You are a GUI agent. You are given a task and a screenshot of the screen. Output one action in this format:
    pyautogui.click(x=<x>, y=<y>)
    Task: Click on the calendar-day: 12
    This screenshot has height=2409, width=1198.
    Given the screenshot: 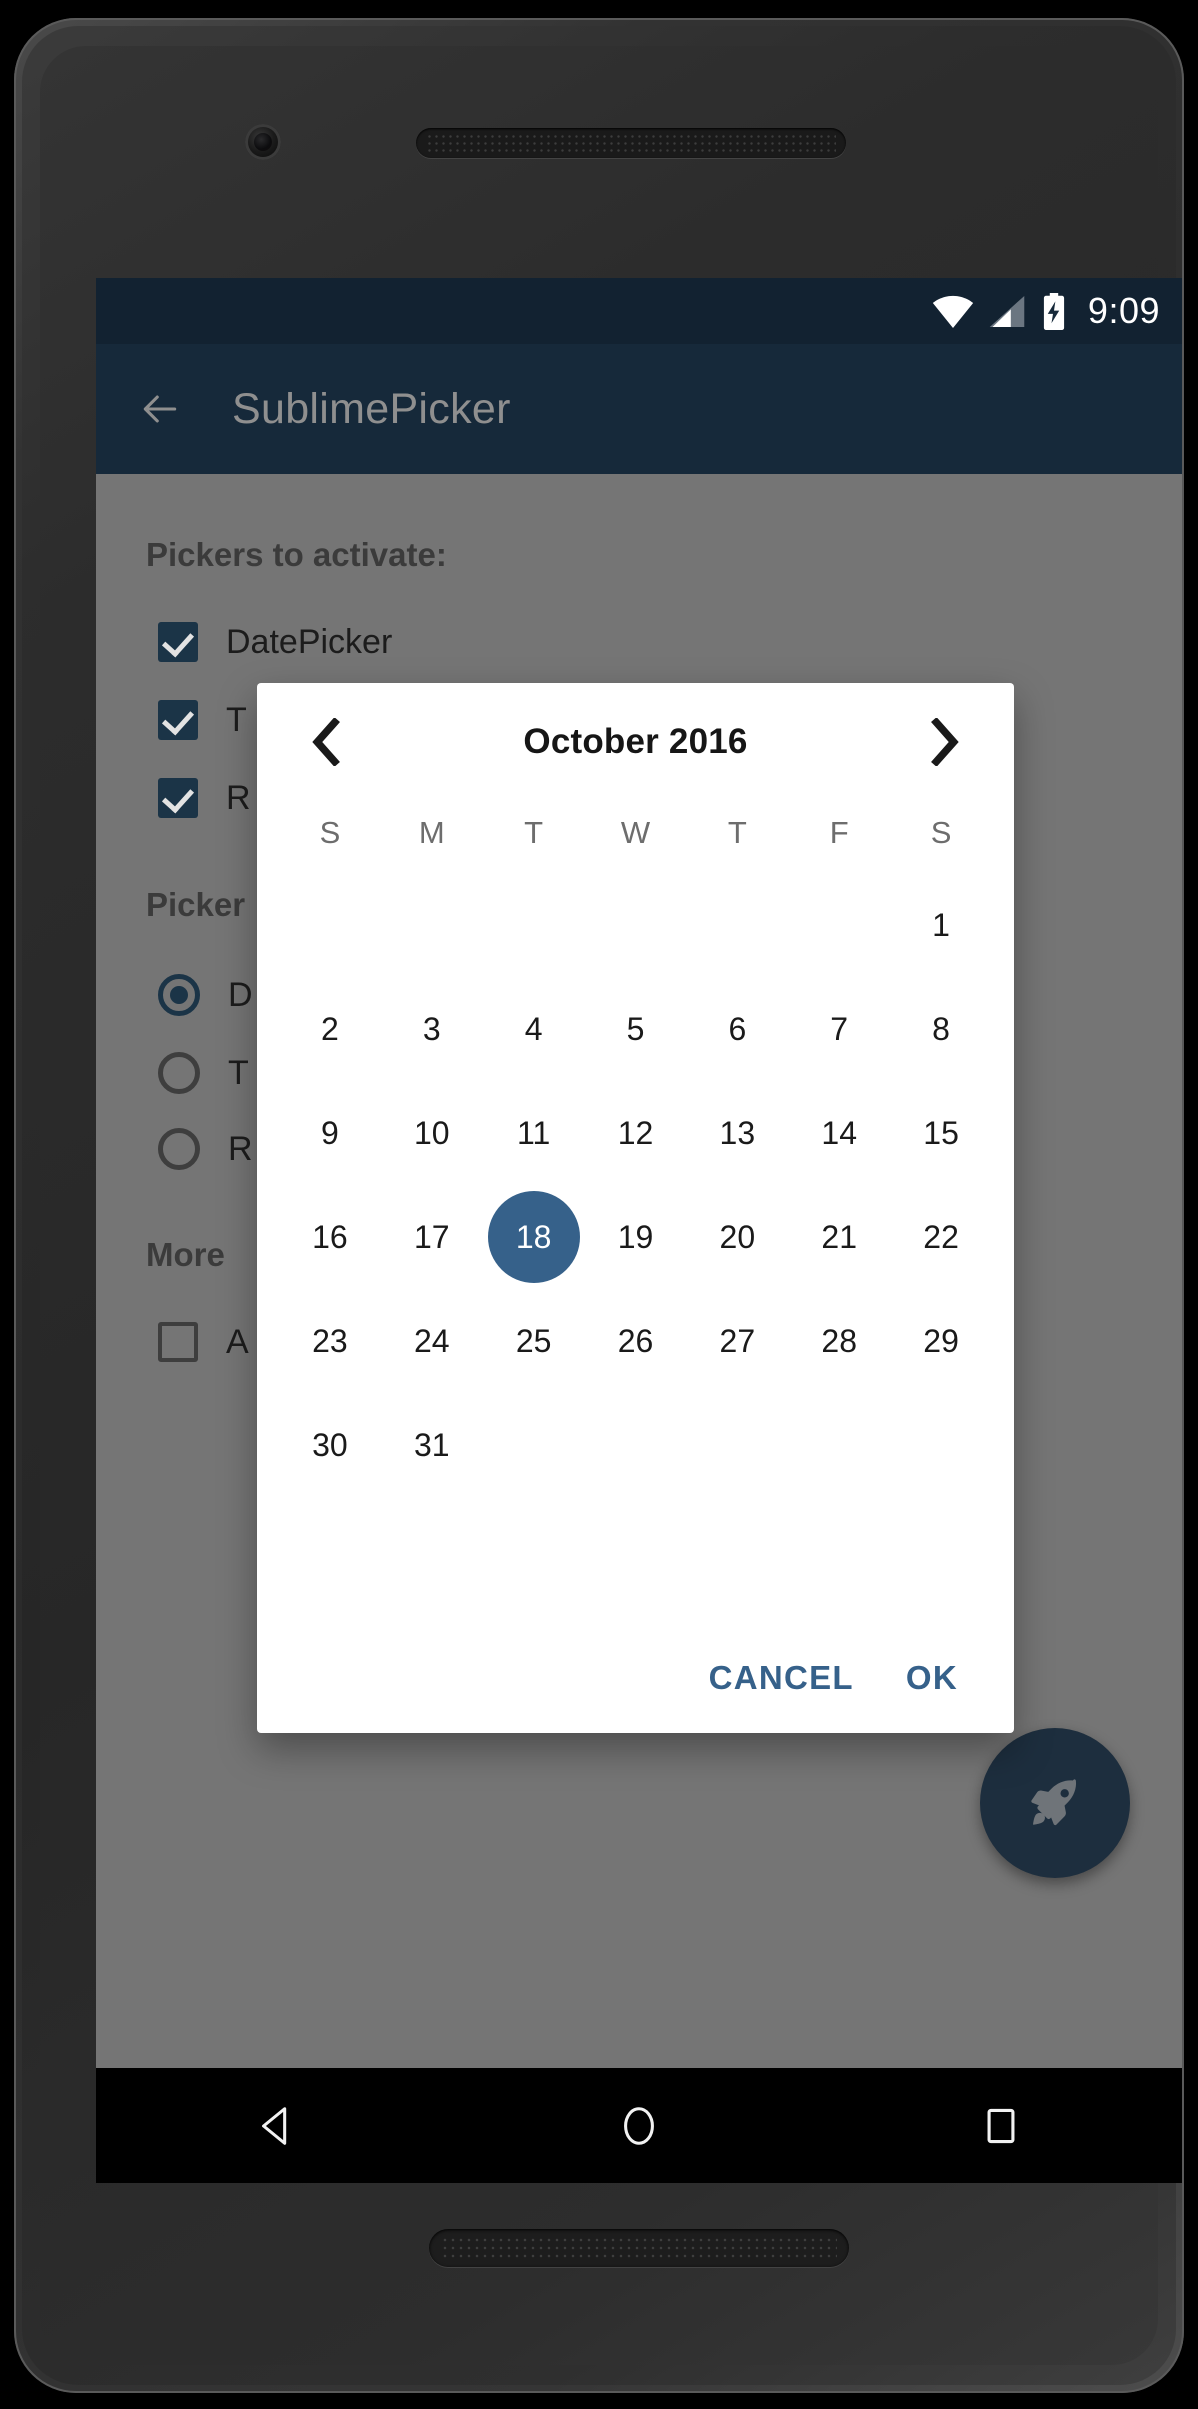 What is the action you would take?
    pyautogui.click(x=636, y=1133)
    